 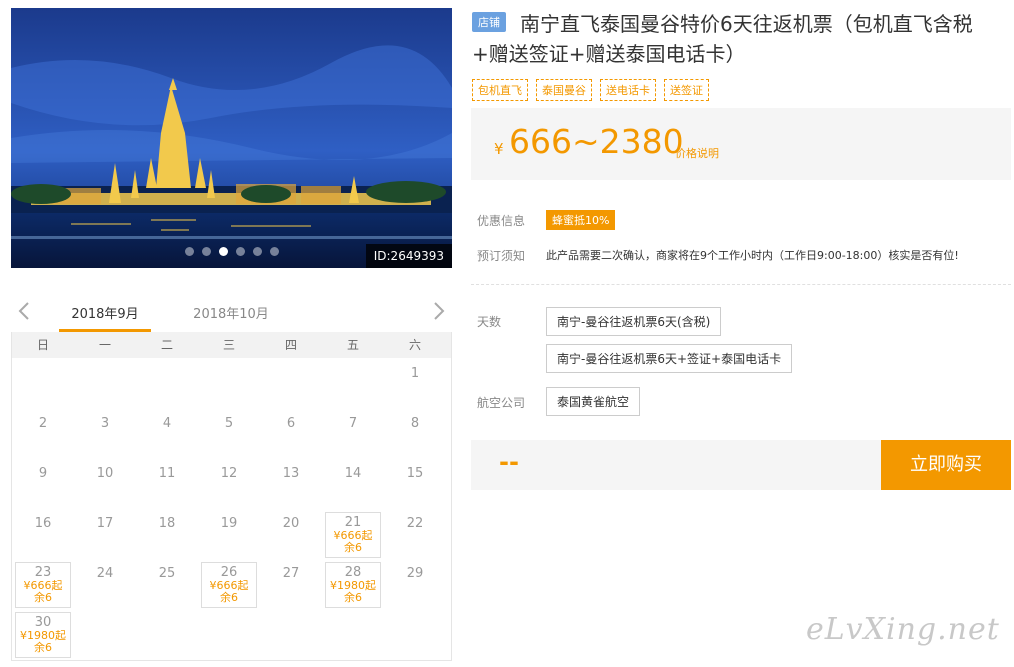 I want to click on calendar-day: 24, so click(x=105, y=585).